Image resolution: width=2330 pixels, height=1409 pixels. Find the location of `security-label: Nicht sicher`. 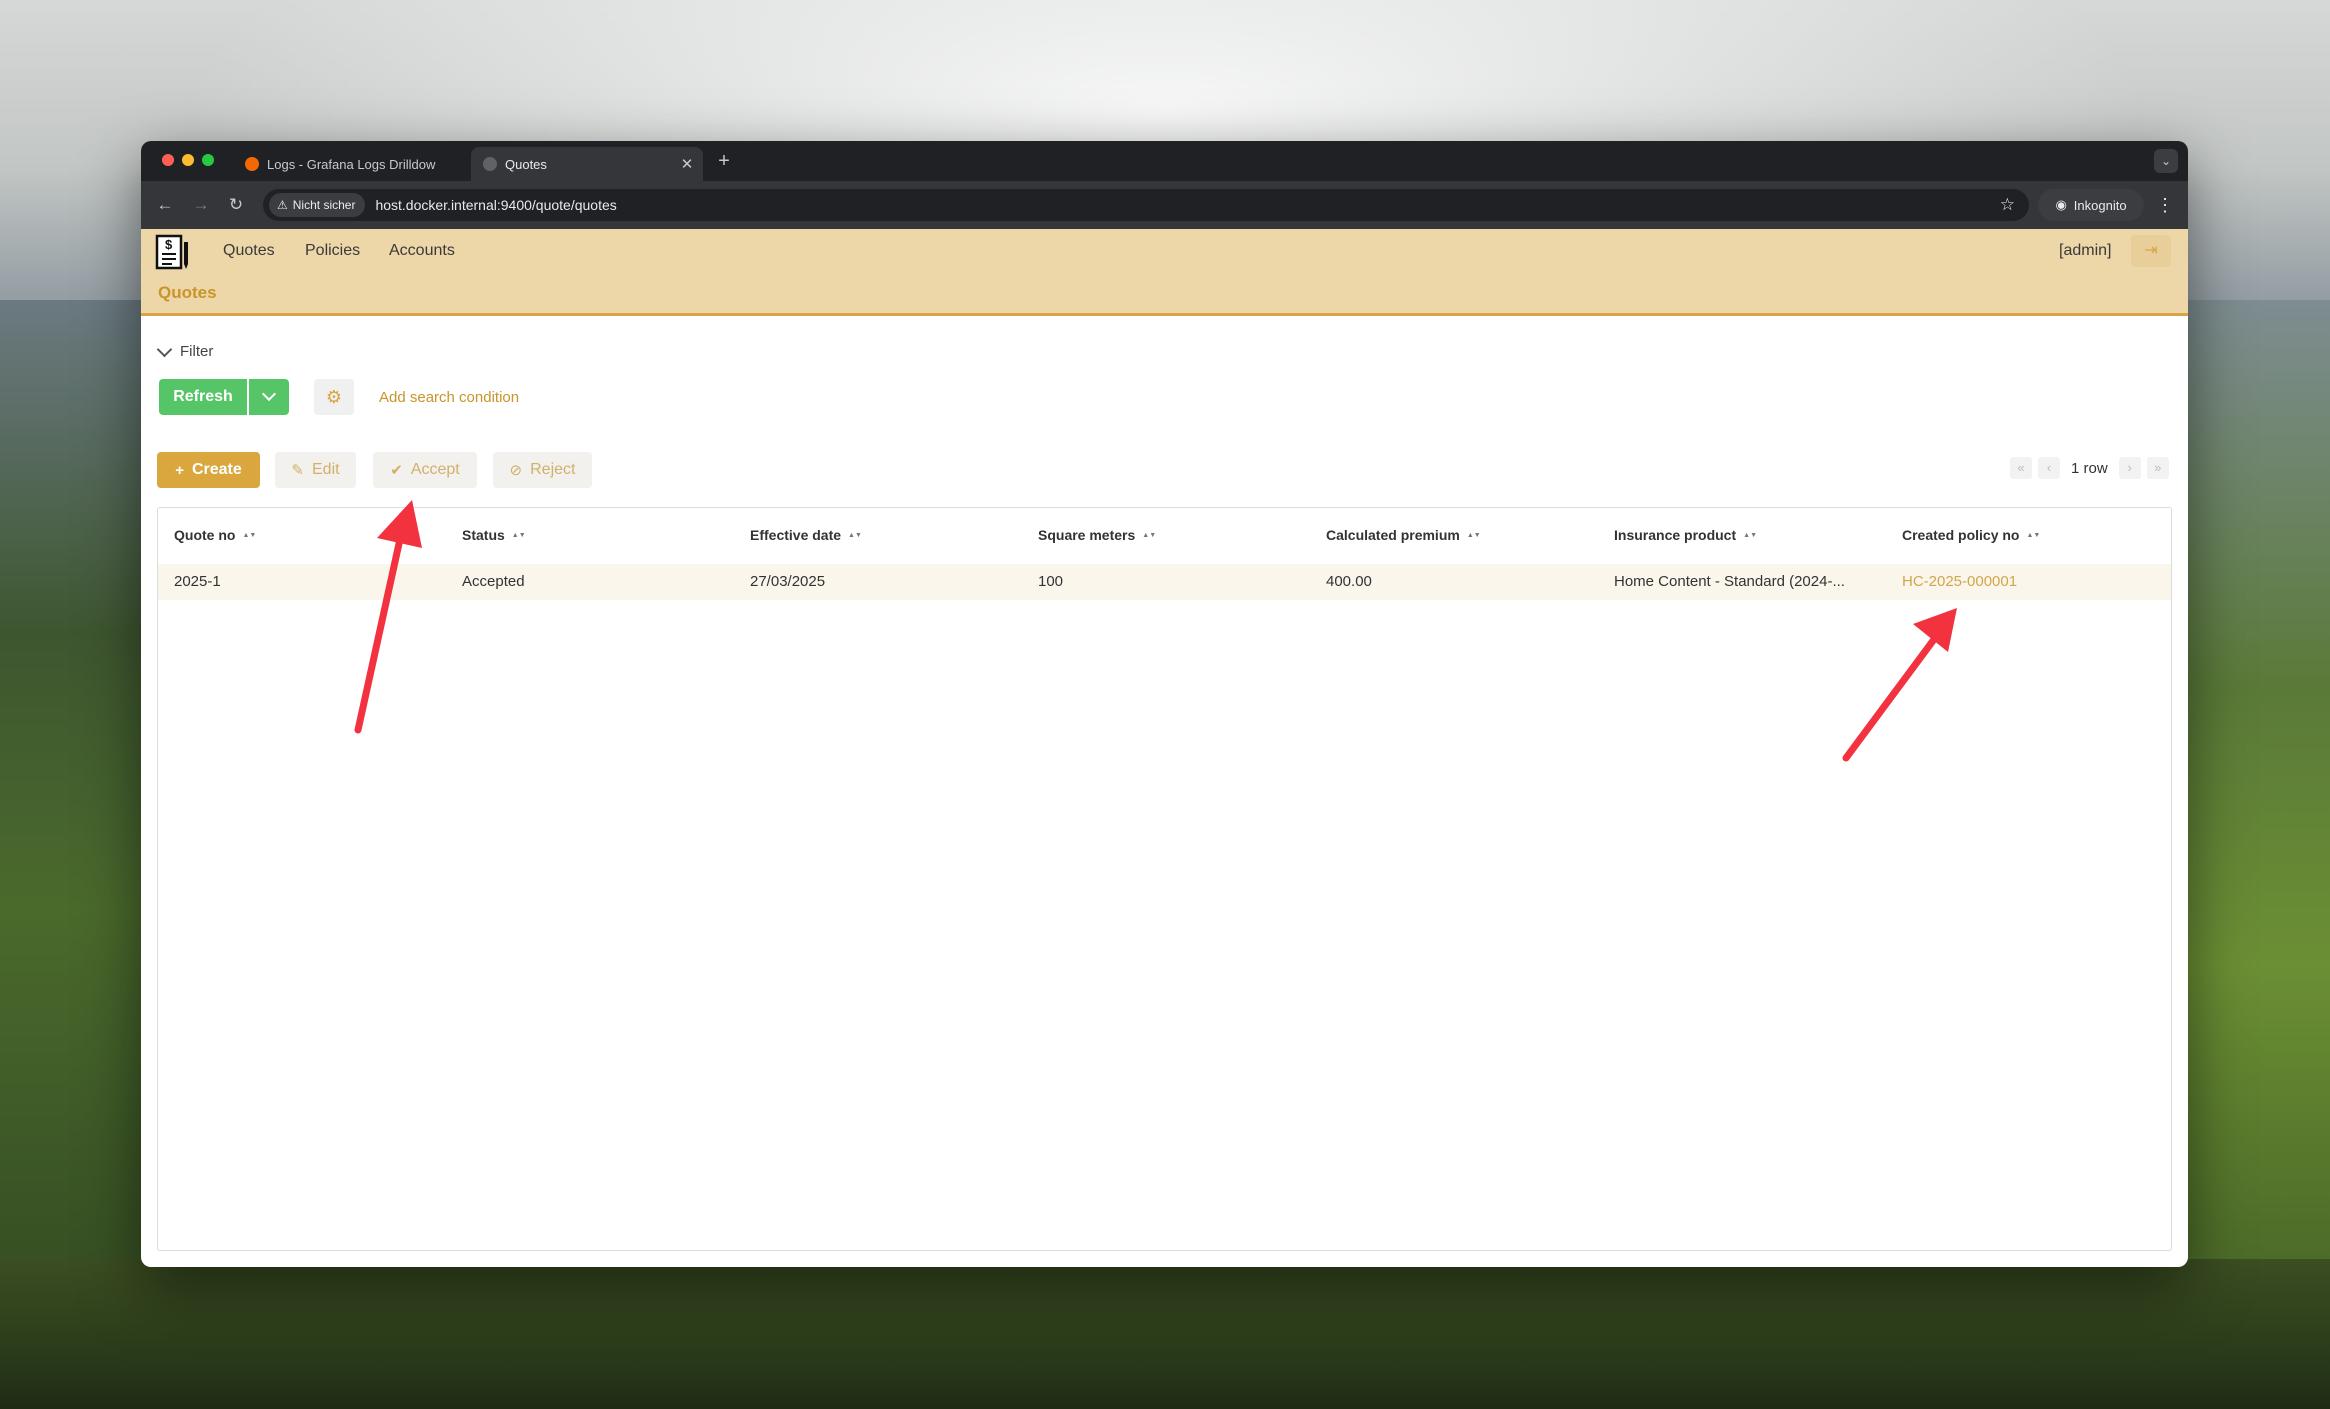

security-label: Nicht sicher is located at coordinates (324, 205).